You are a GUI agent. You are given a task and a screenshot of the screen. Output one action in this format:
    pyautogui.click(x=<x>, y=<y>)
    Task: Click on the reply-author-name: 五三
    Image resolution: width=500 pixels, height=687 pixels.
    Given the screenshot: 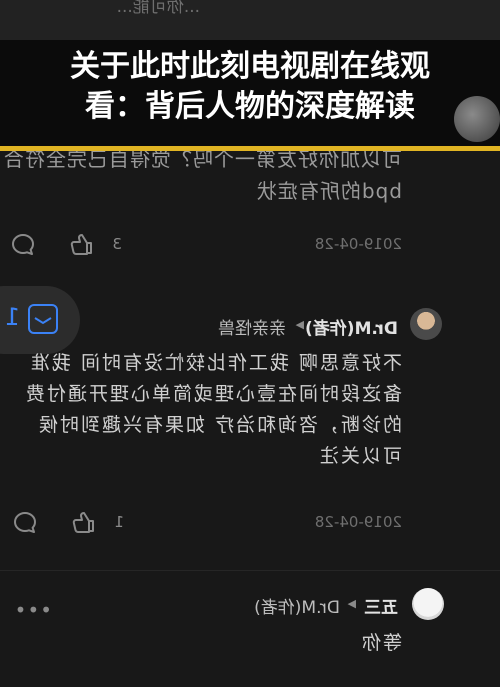 What is the action you would take?
    pyautogui.click(x=381, y=605)
    